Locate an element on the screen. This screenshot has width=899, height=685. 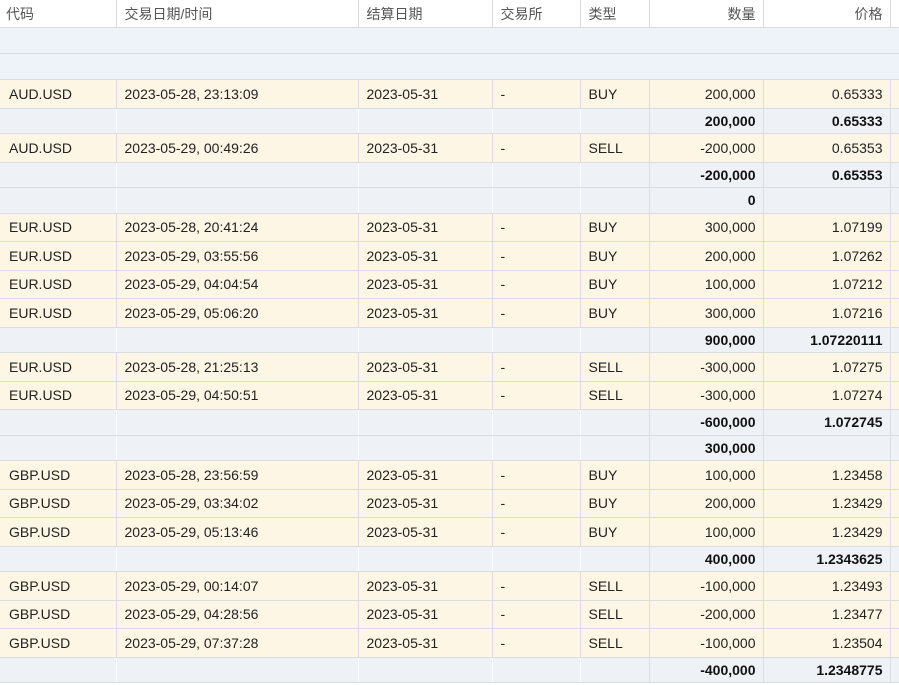
column-header-quantity: 数量 is located at coordinates (706, 14).